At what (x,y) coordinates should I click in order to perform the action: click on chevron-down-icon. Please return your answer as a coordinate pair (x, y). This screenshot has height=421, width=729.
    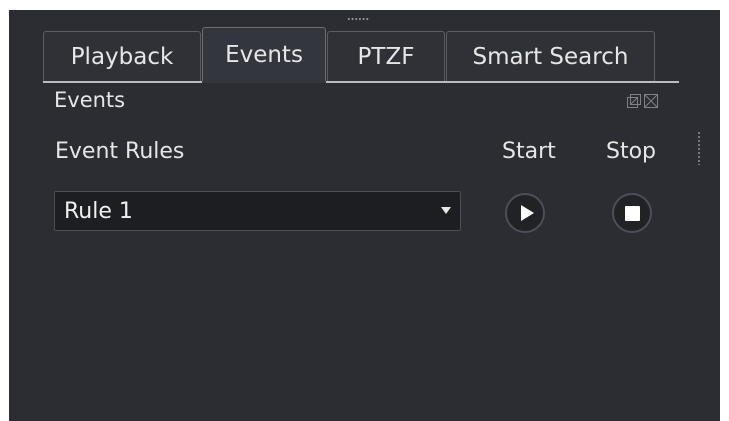
    Looking at the image, I should click on (446, 210).